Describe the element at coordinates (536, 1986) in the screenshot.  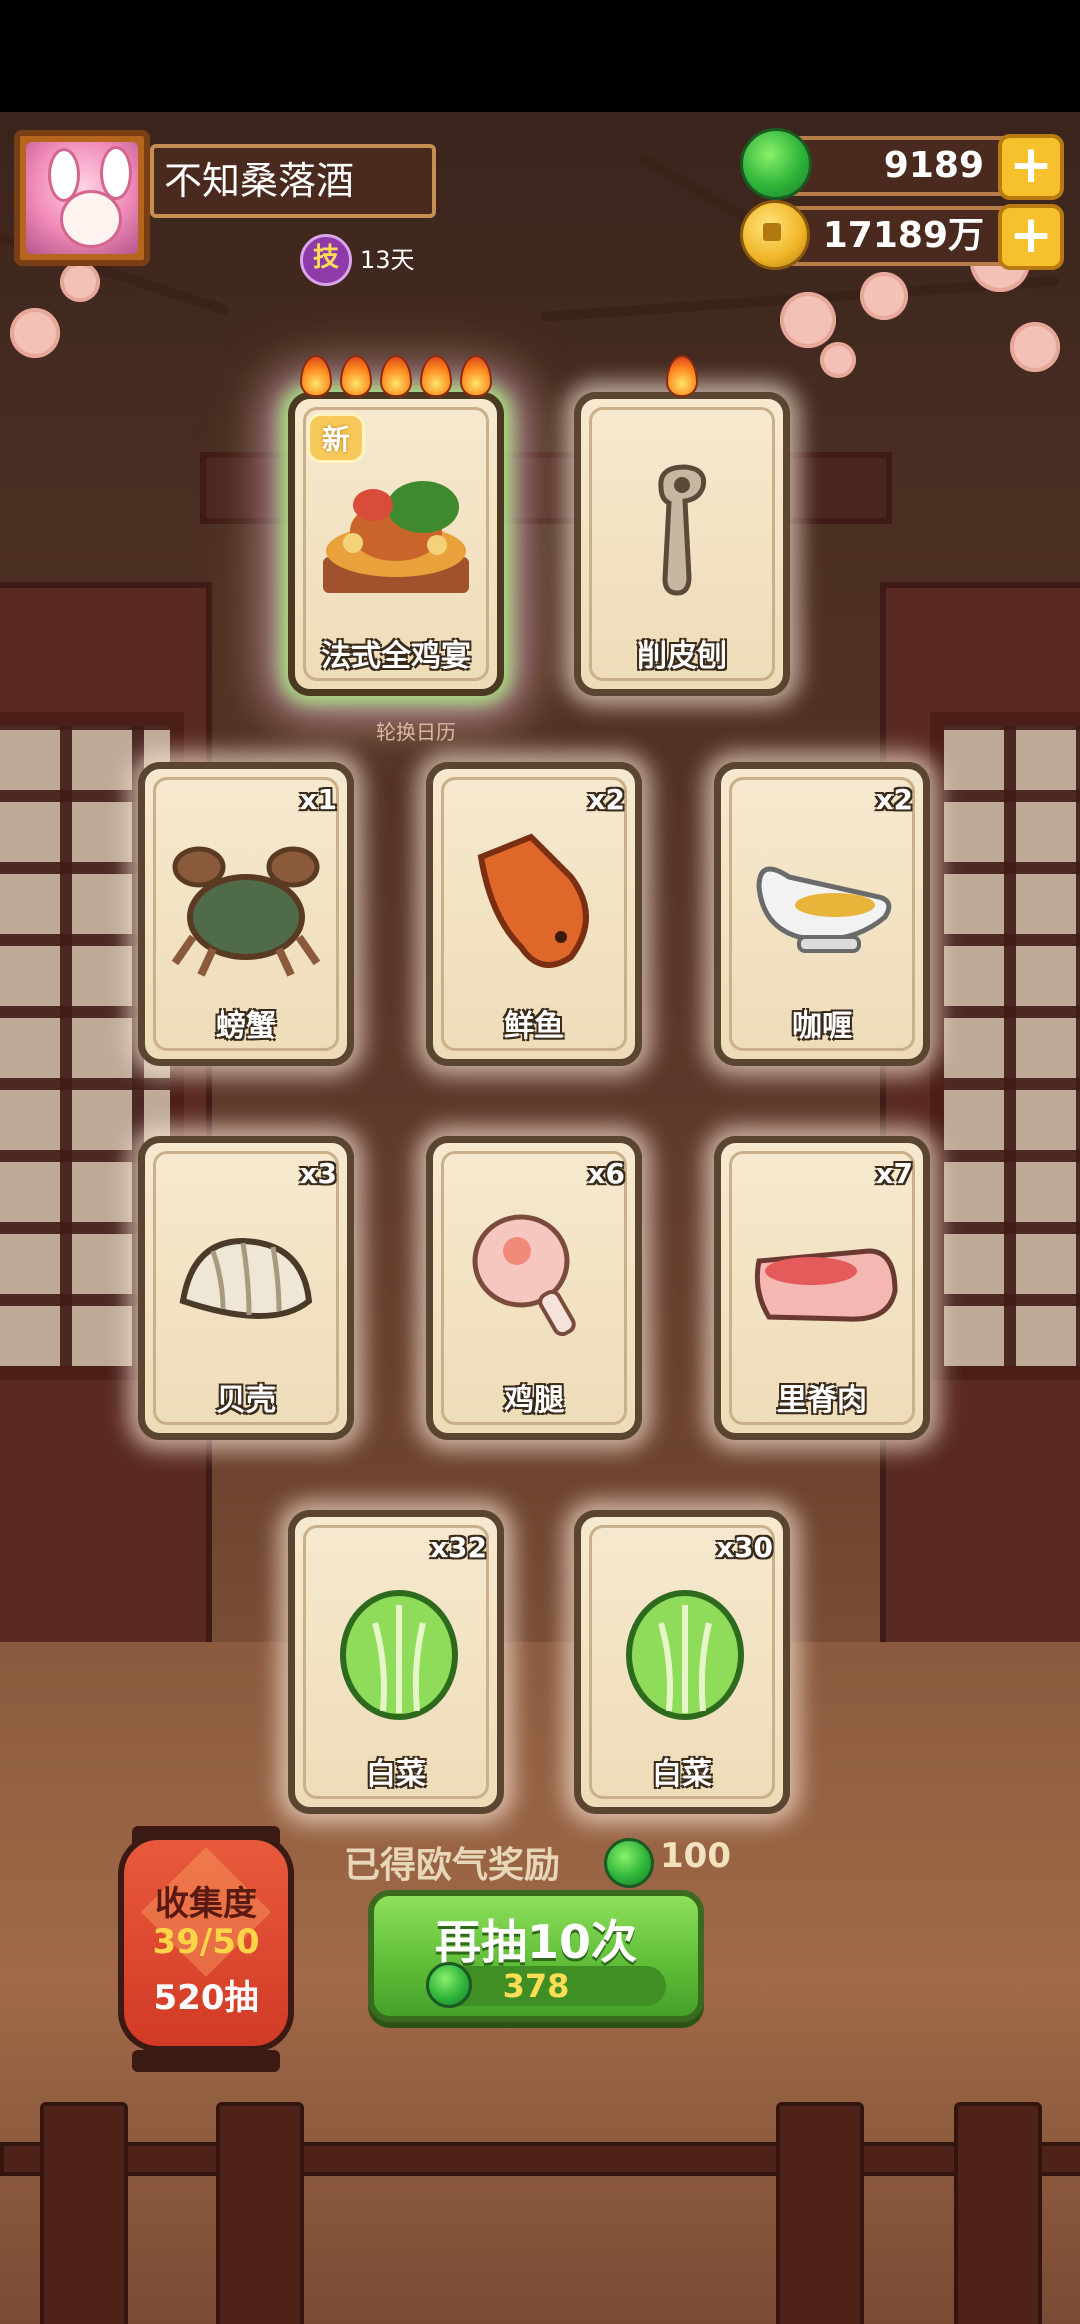
I see `draw-cost: 378` at that location.